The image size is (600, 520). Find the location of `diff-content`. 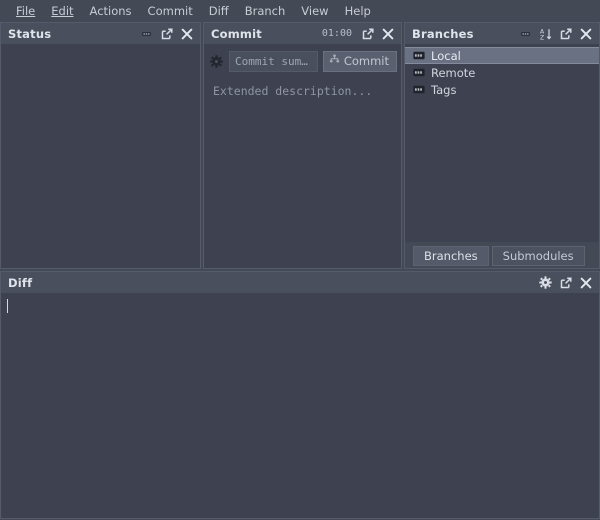

diff-content is located at coordinates (300, 297).